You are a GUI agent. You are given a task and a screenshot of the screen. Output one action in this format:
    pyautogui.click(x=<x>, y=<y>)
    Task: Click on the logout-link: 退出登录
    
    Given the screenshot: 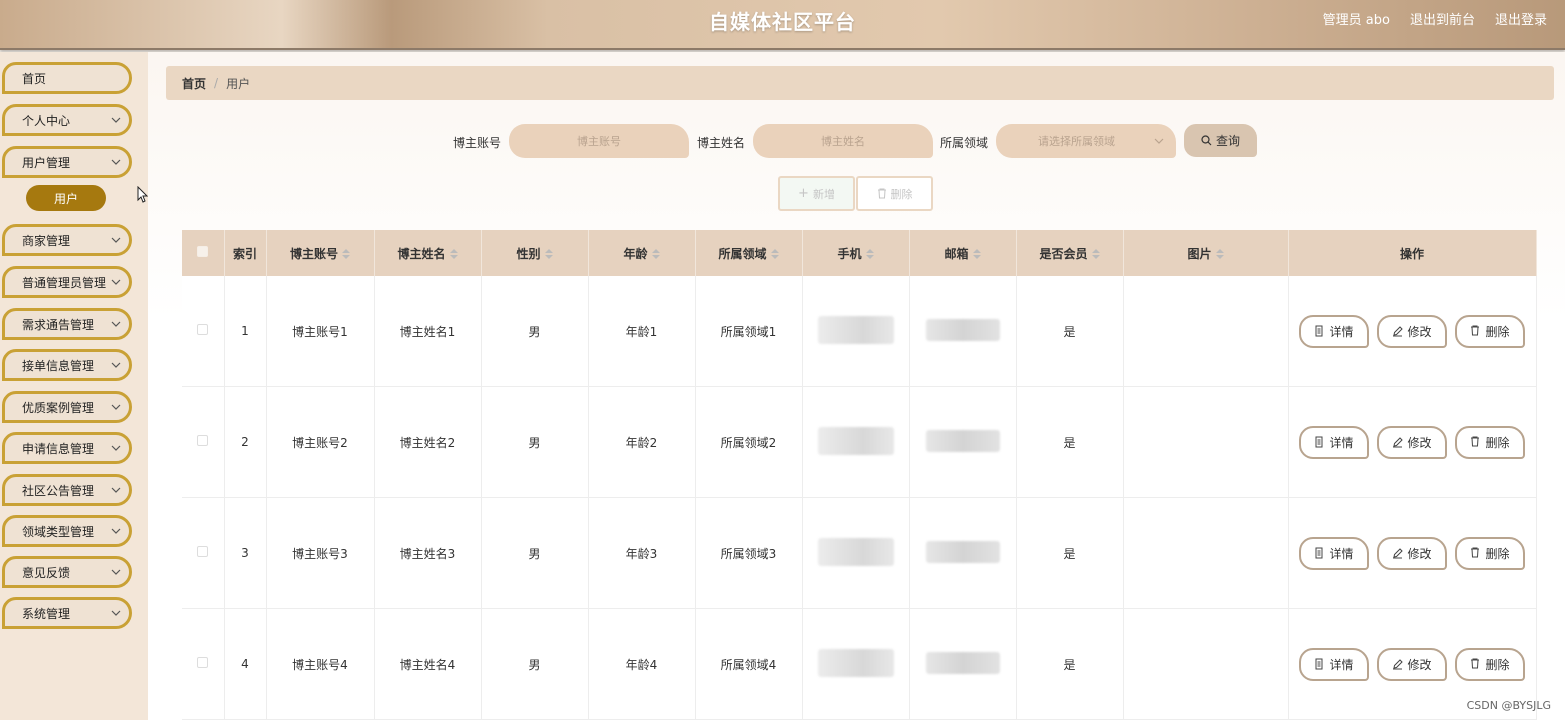 What is the action you would take?
    pyautogui.click(x=1521, y=18)
    